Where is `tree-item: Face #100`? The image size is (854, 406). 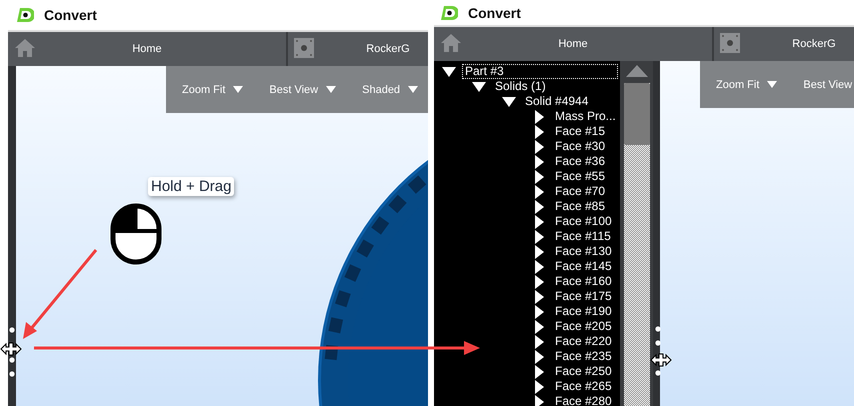
tree-item: Face #100 is located at coordinates (583, 221).